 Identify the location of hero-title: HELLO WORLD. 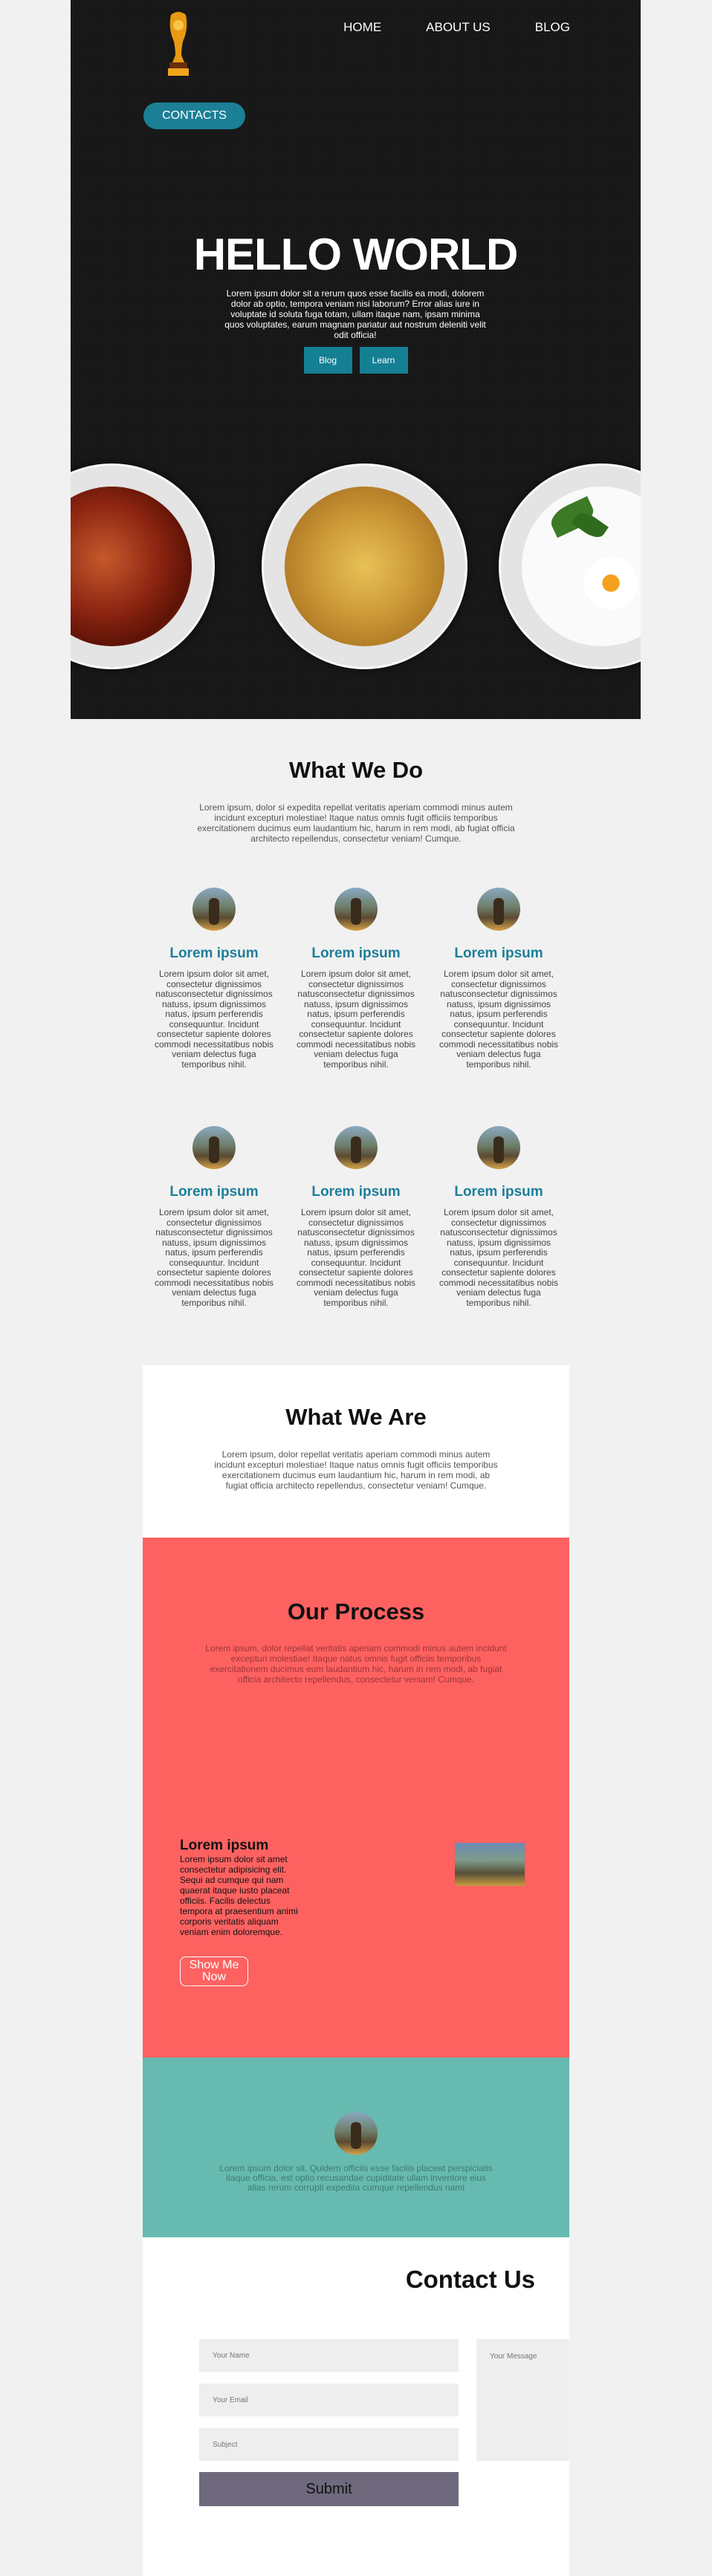
(356, 254).